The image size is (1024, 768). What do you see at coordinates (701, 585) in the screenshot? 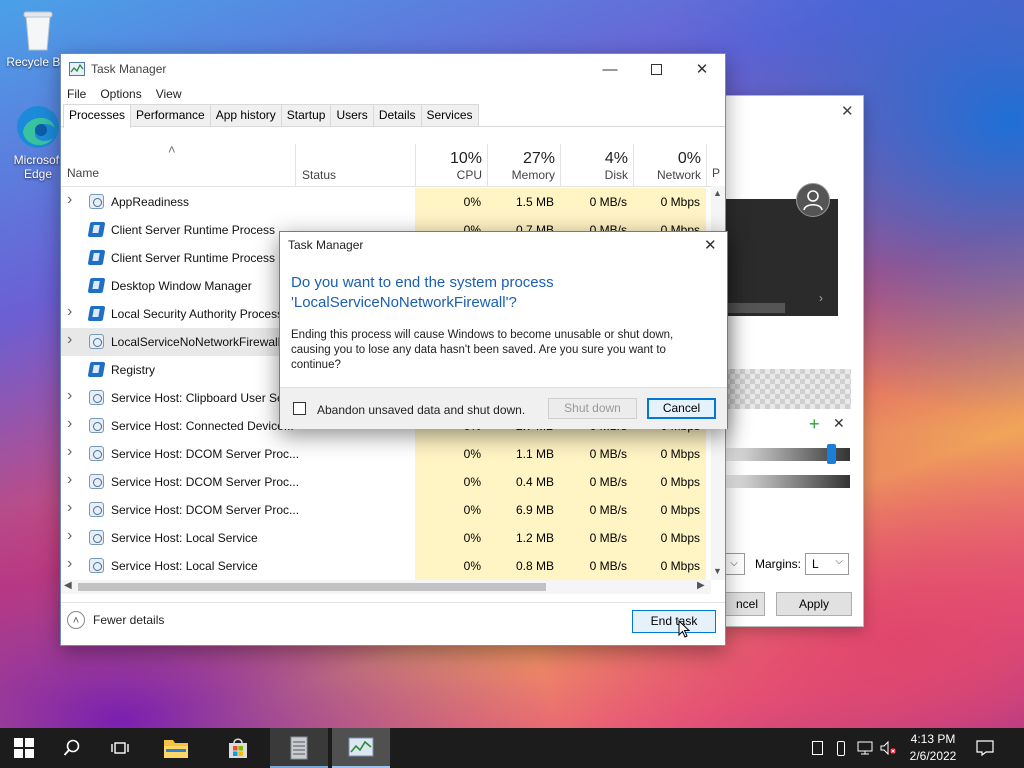
I see `scroll-right-icon: ▶` at bounding box center [701, 585].